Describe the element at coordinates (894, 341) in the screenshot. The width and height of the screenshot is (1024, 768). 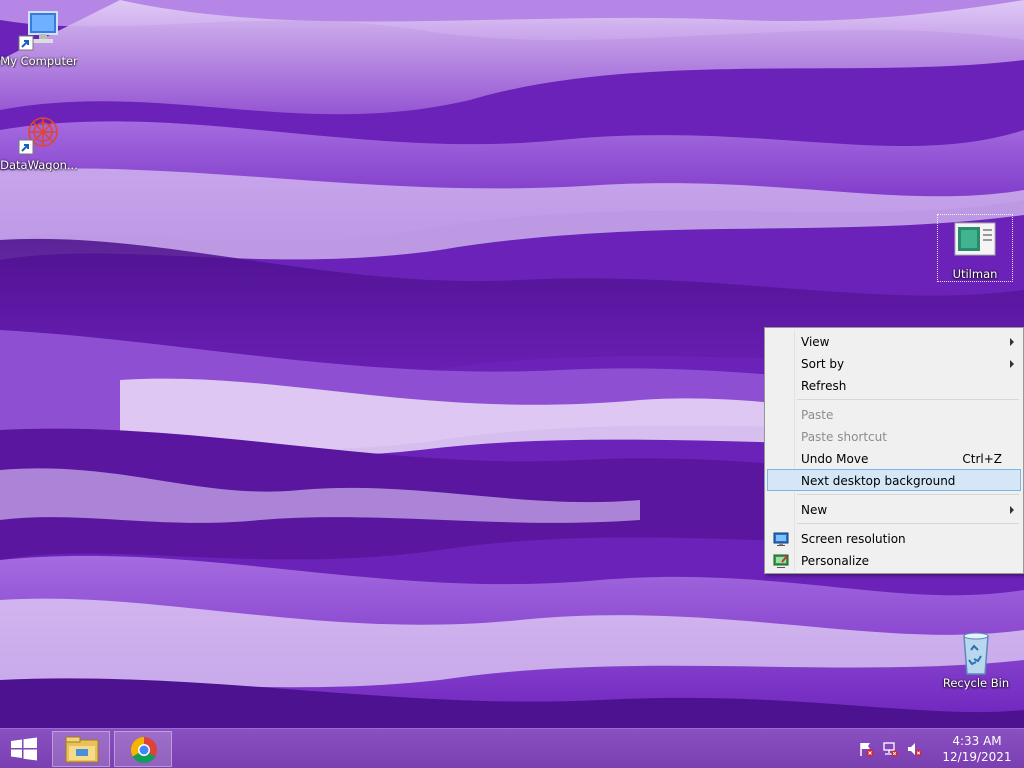
I see `menu-item-view: View` at that location.